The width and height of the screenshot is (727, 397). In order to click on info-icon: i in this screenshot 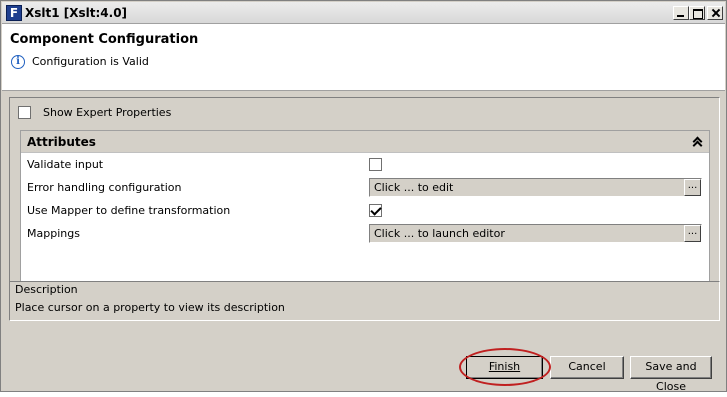, I will do `click(18, 62)`.